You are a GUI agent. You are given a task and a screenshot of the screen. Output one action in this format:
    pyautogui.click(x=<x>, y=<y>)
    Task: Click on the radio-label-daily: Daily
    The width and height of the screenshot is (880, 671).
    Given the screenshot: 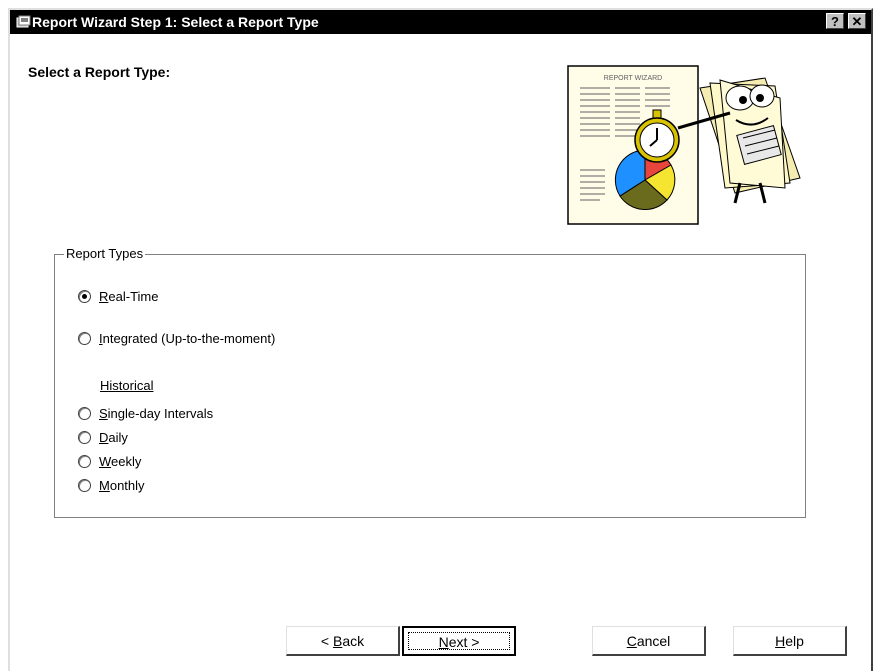 What is the action you would take?
    pyautogui.click(x=113, y=437)
    